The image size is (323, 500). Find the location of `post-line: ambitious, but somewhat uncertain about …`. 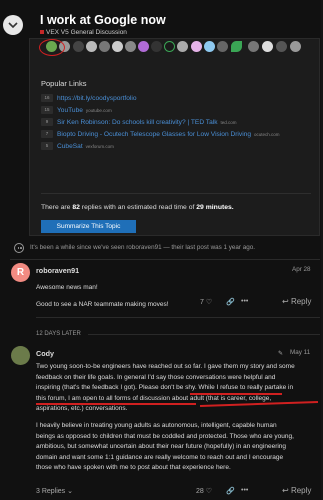

post-line: ambitious, but somewhat uncertain about … is located at coordinates (161, 447).